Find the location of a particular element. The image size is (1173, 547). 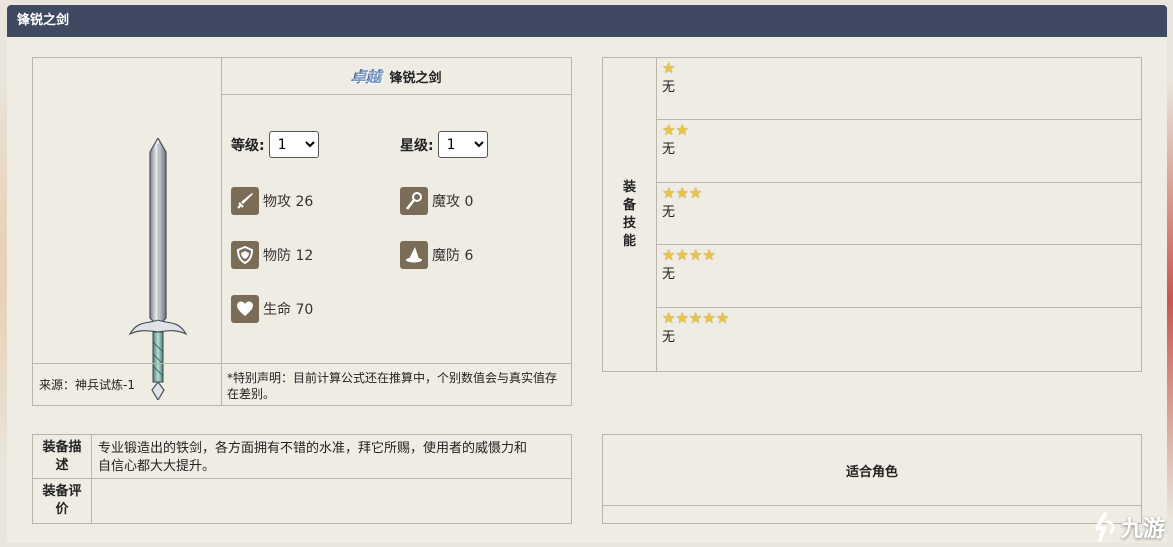

panel-title: 锋锐之剑 is located at coordinates (587, 21).